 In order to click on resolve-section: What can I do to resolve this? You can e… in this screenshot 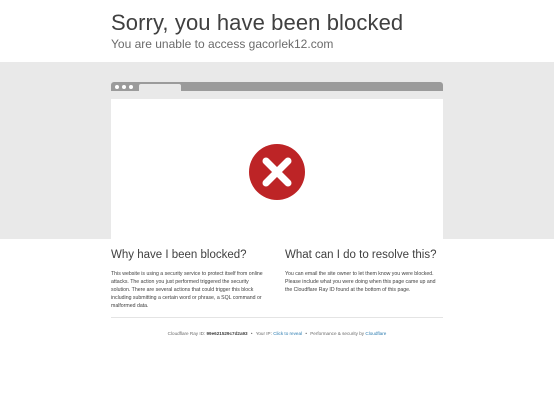, I will do `click(364, 271)`.